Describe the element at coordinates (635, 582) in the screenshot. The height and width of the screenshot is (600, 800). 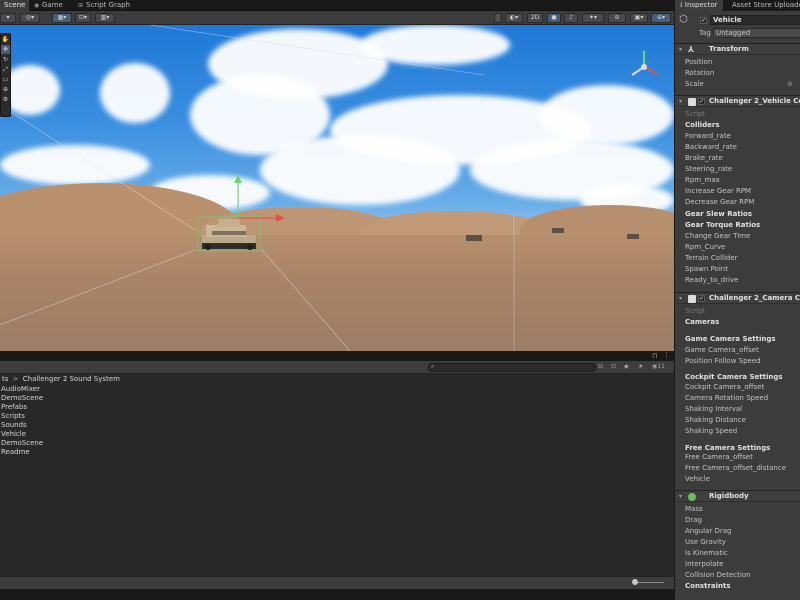
I see `icon-size-slider-handle` at that location.